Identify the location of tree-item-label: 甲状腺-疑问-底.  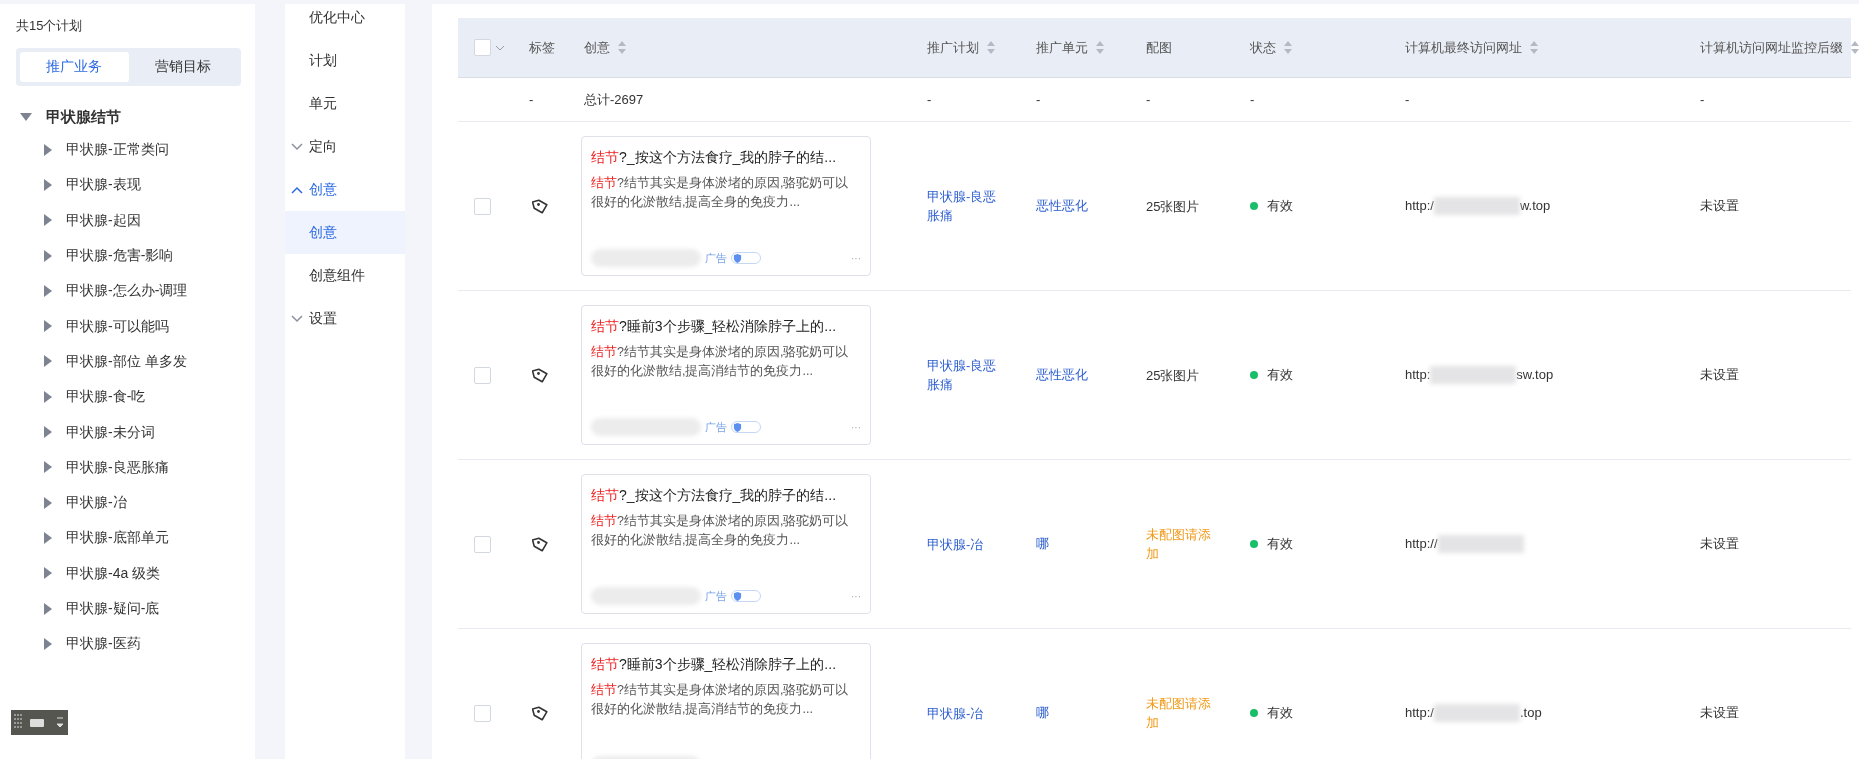
(113, 608).